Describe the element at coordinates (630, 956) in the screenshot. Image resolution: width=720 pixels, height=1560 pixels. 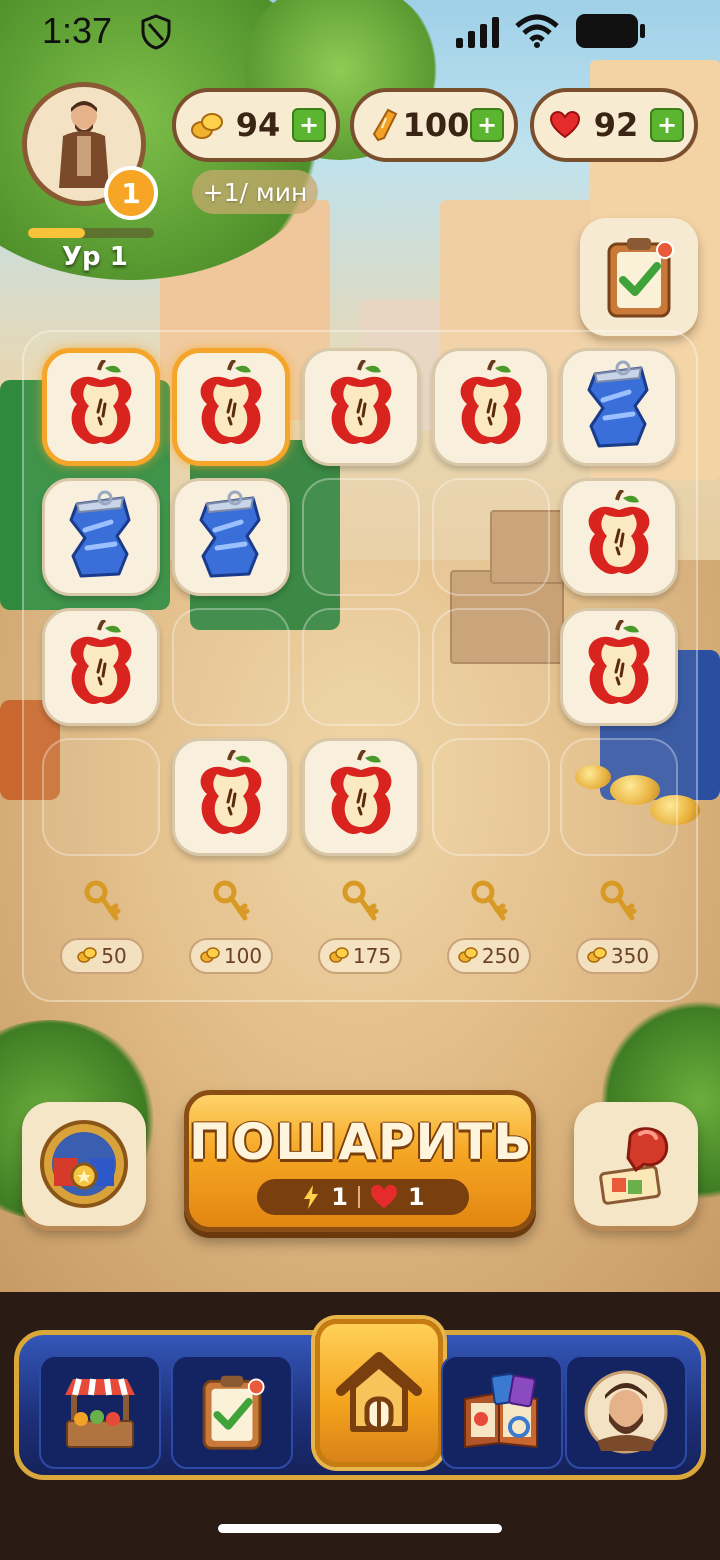
I see `unlock-cost-value: 350` at that location.